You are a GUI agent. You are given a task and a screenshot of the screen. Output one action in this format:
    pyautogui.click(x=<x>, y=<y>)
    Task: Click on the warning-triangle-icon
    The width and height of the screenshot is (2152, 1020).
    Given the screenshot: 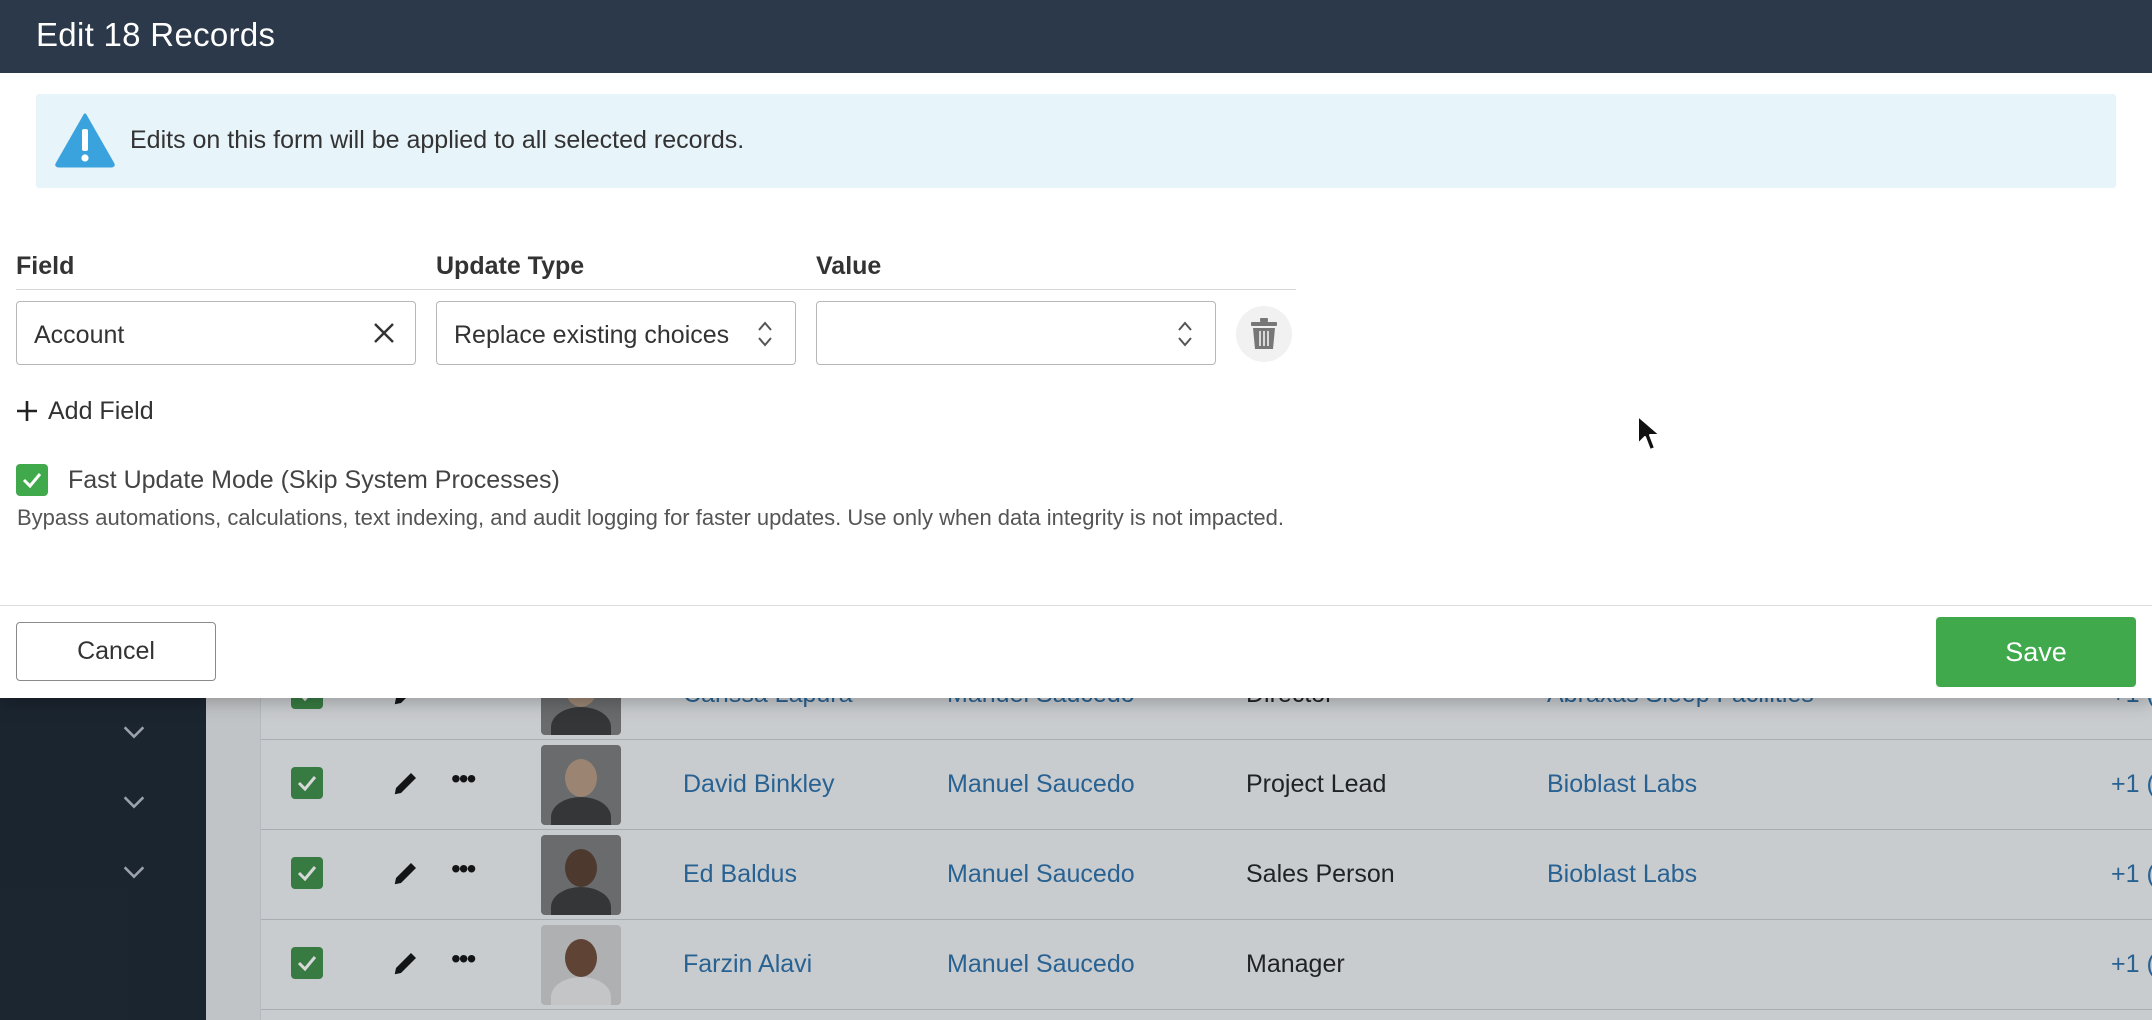 What is the action you would take?
    pyautogui.click(x=85, y=140)
    